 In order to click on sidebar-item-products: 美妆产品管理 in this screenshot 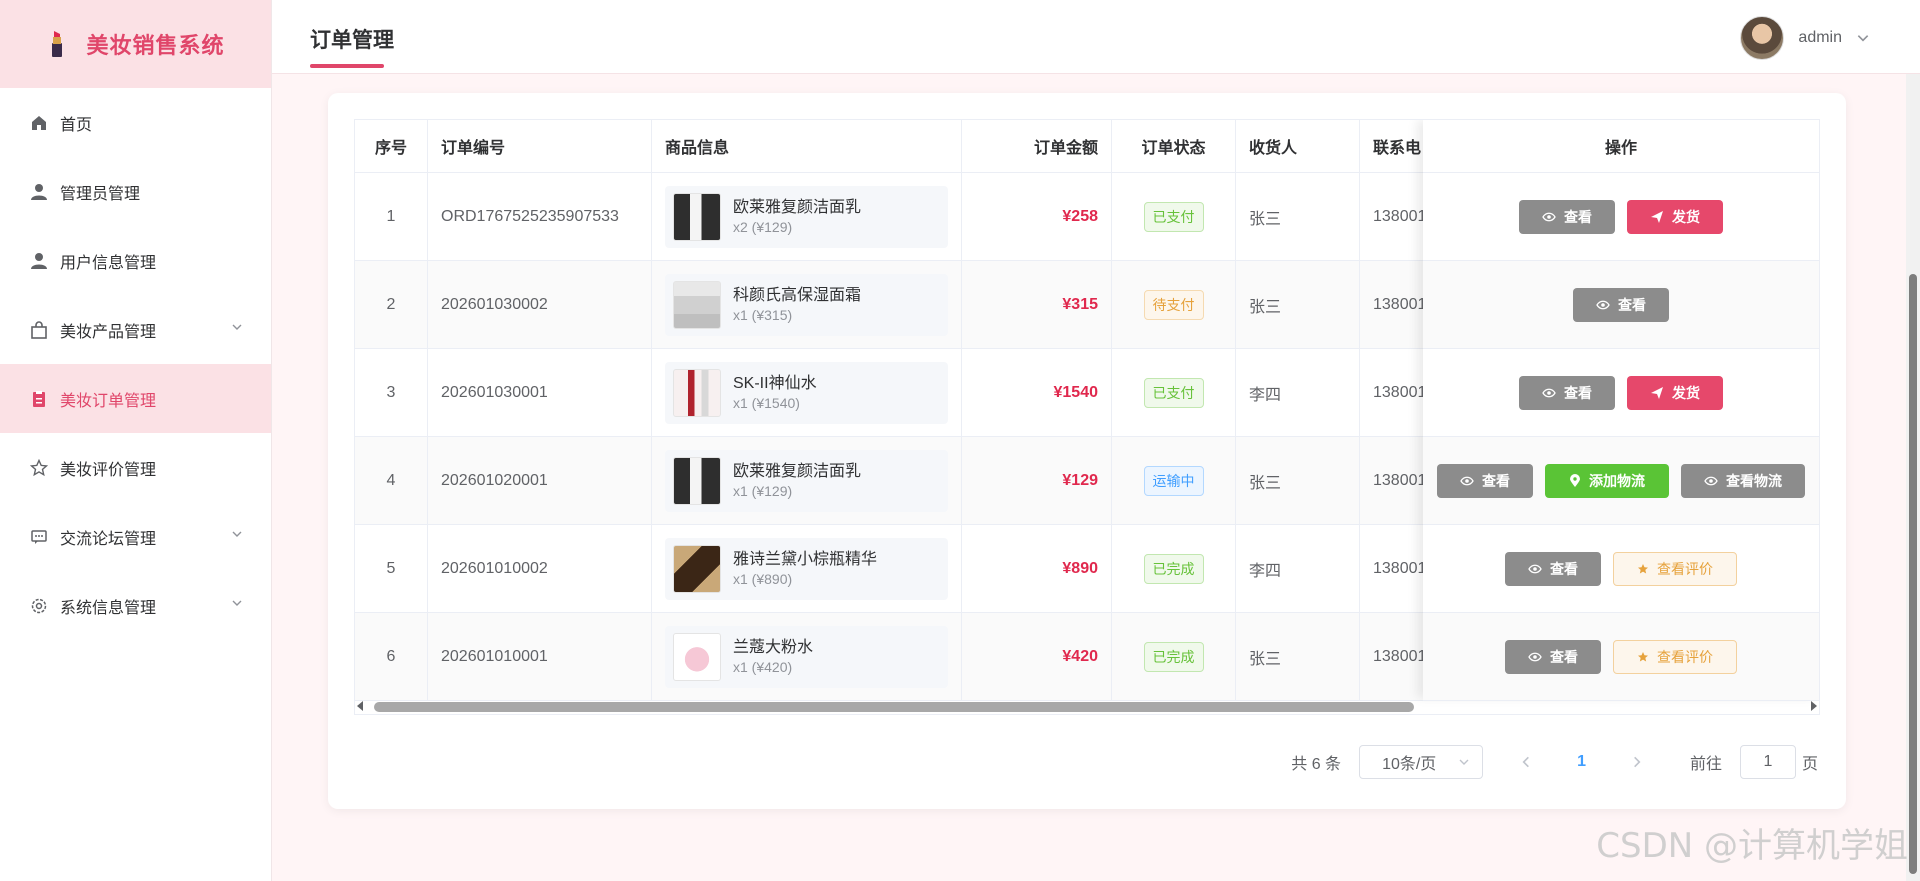, I will do `click(135, 329)`.